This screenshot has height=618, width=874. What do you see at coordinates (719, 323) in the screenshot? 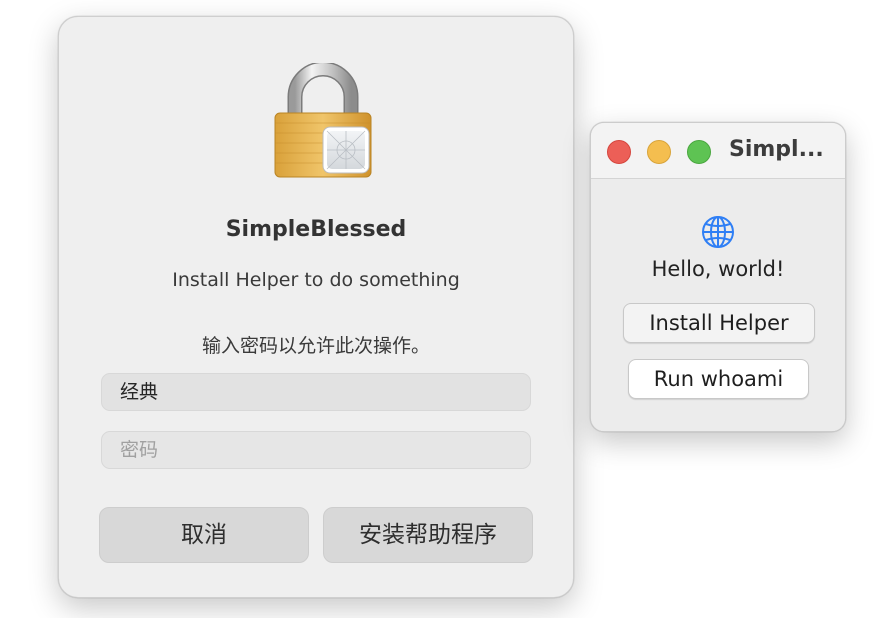
I see `install-helper-button: Install Helper` at bounding box center [719, 323].